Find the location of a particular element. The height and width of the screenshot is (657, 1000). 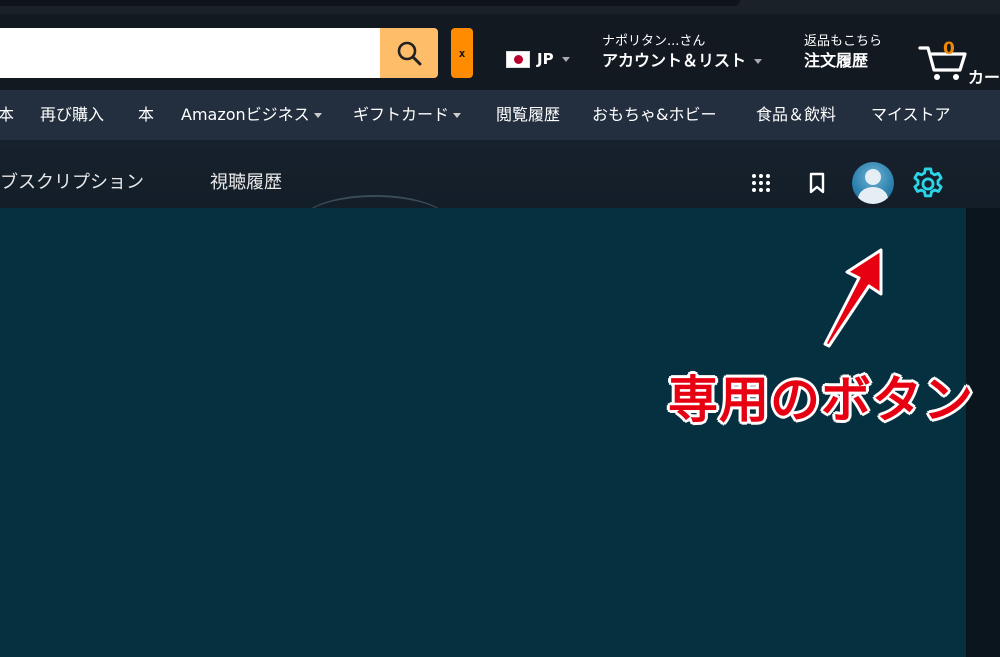

search-icon is located at coordinates (409, 53).